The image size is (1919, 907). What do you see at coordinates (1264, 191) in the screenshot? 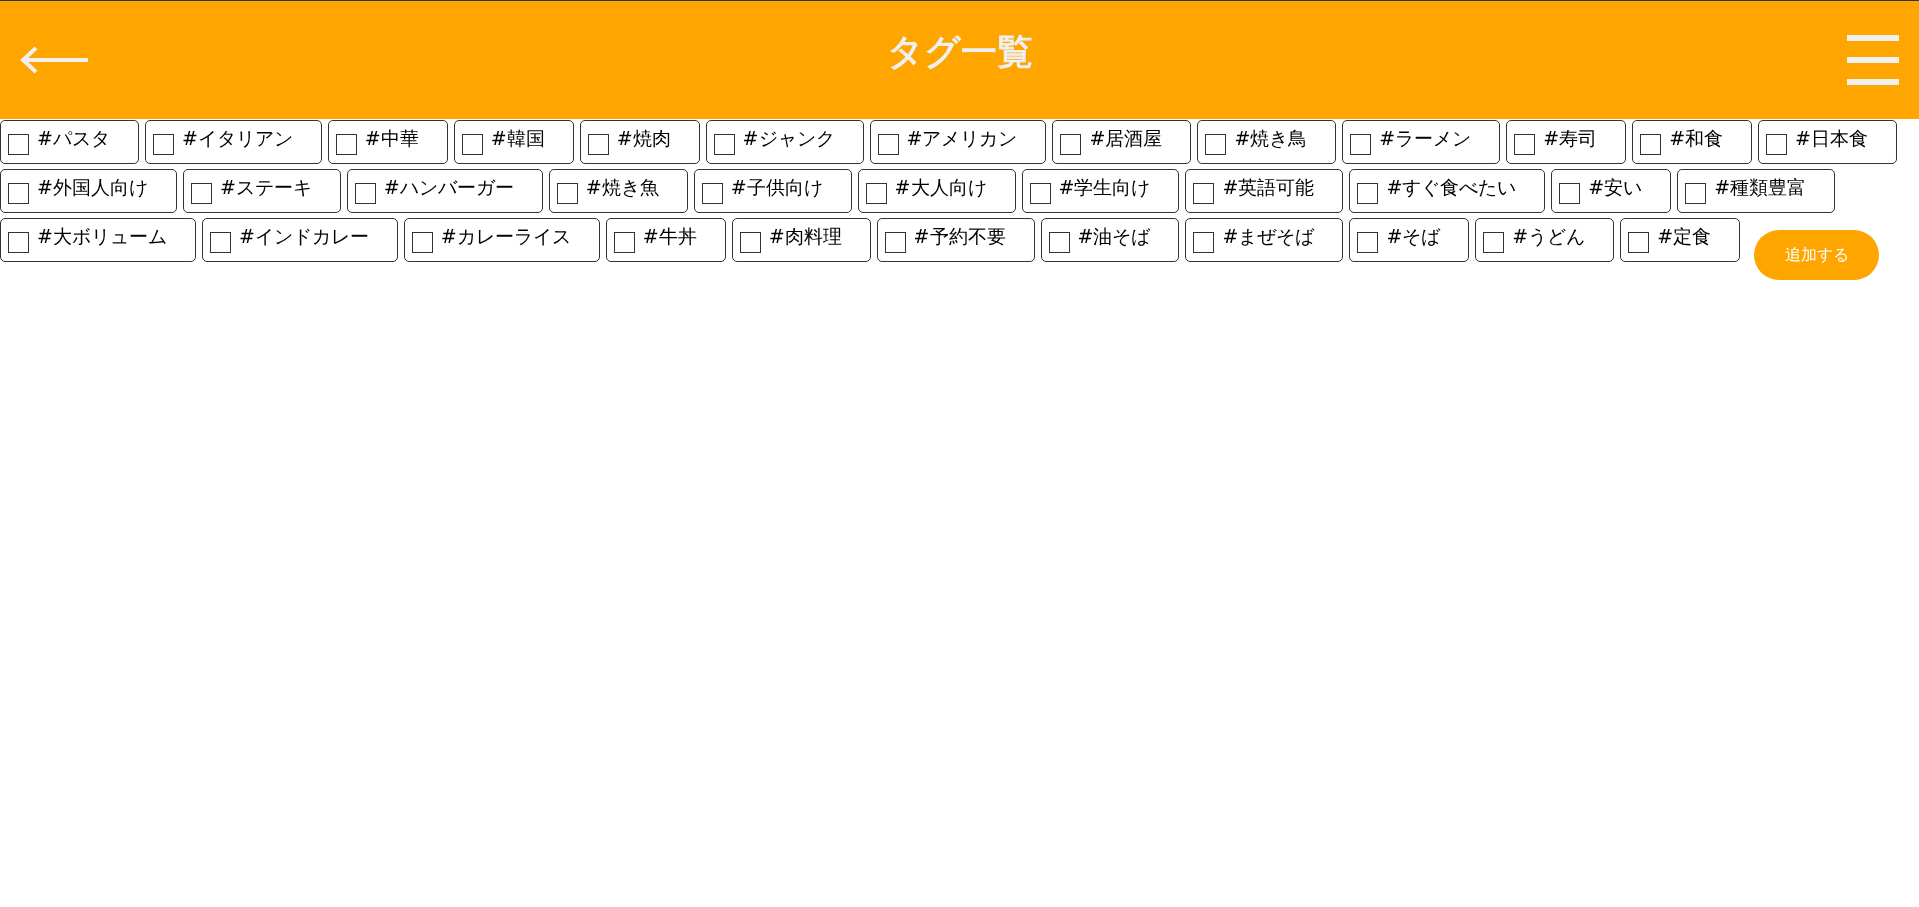
I see `tag-checkbox: #英語可能` at bounding box center [1264, 191].